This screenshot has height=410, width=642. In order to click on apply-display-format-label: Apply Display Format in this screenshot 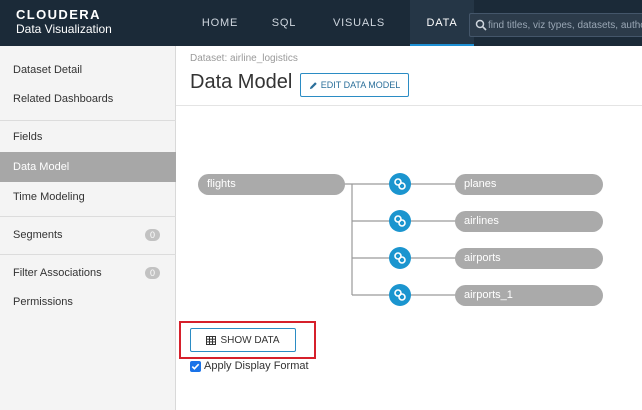, I will do `click(256, 366)`.